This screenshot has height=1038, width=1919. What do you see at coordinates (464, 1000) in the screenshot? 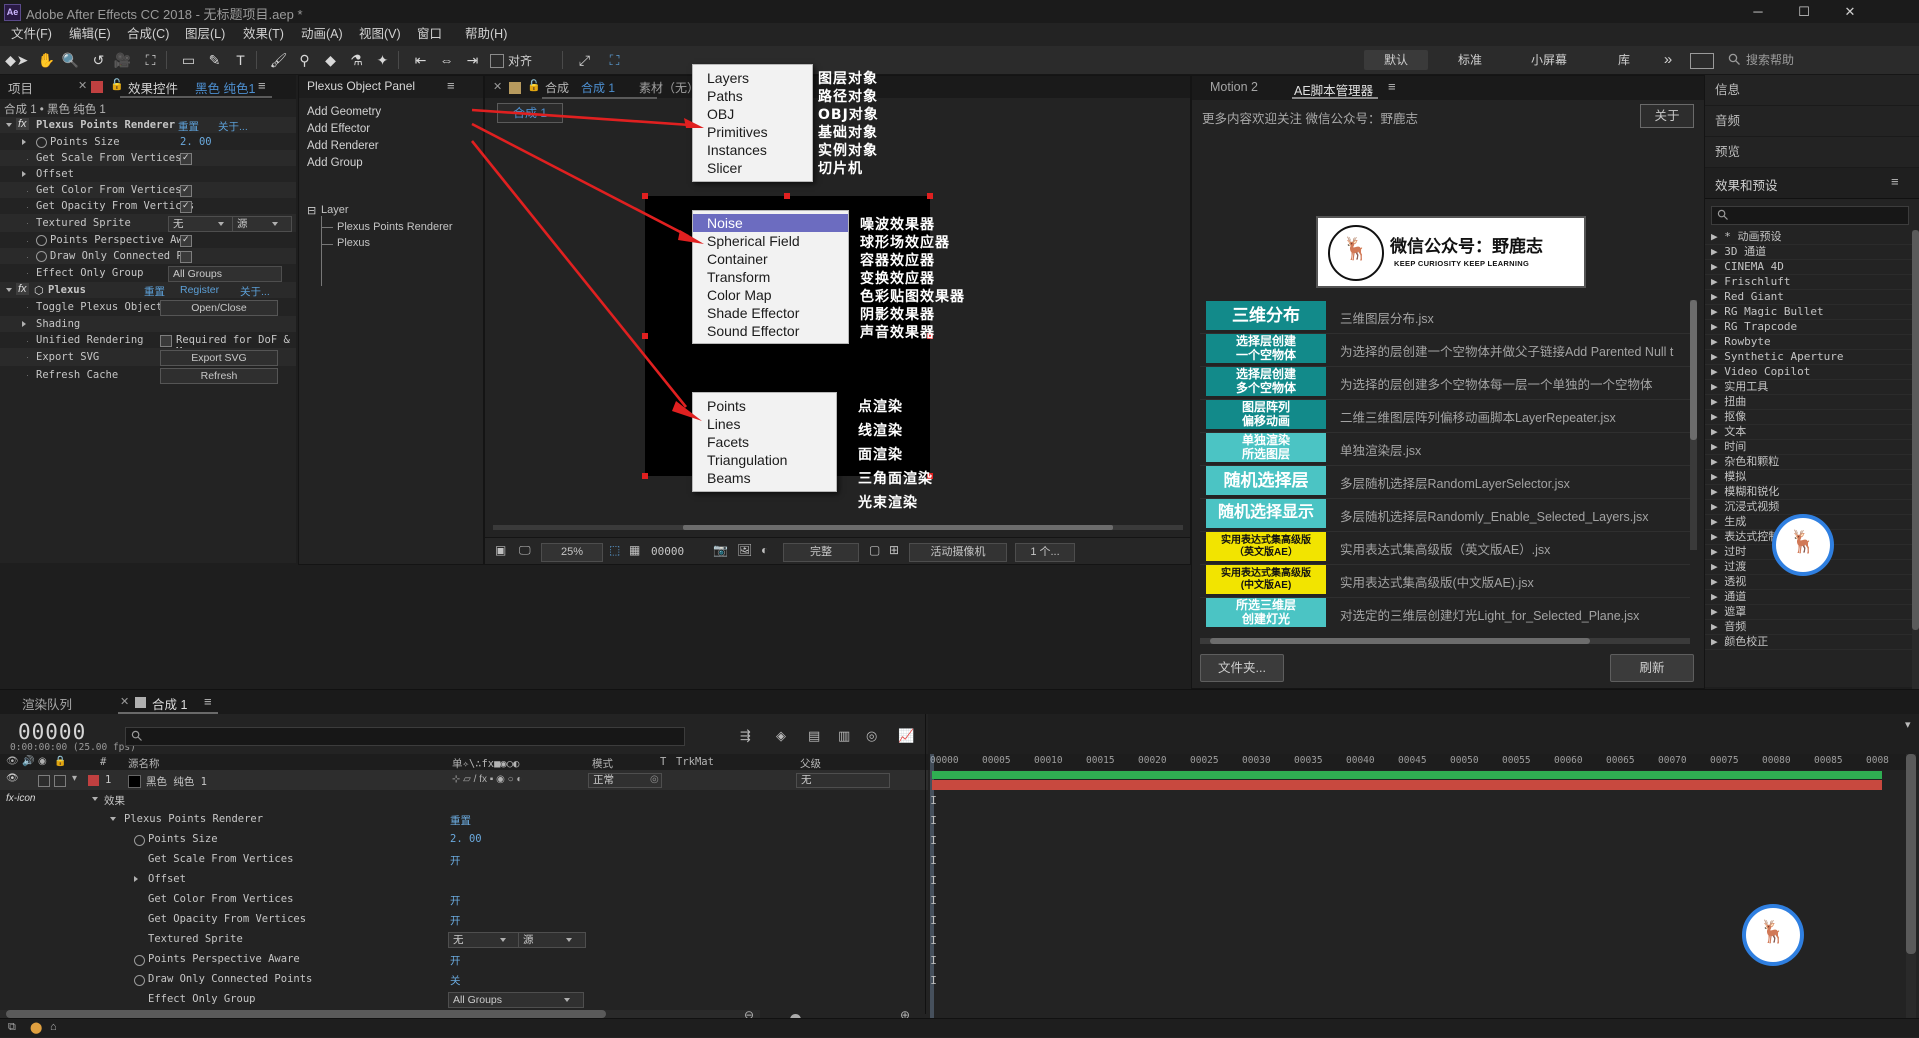
I see `table-row: Effect Only Group All Groups` at bounding box center [464, 1000].